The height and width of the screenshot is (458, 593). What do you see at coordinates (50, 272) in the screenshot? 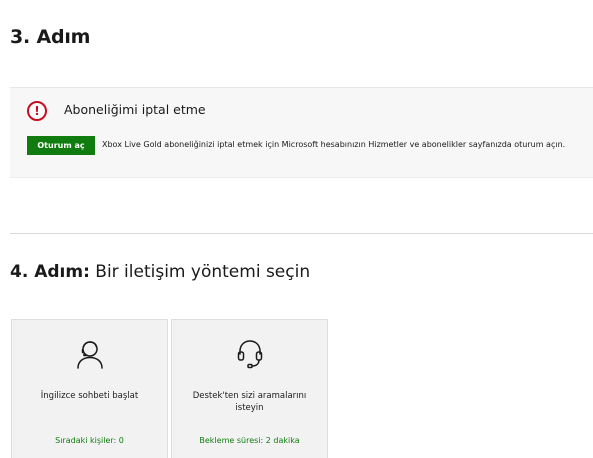
I see `step4-title-label: 4. Adım:` at bounding box center [50, 272].